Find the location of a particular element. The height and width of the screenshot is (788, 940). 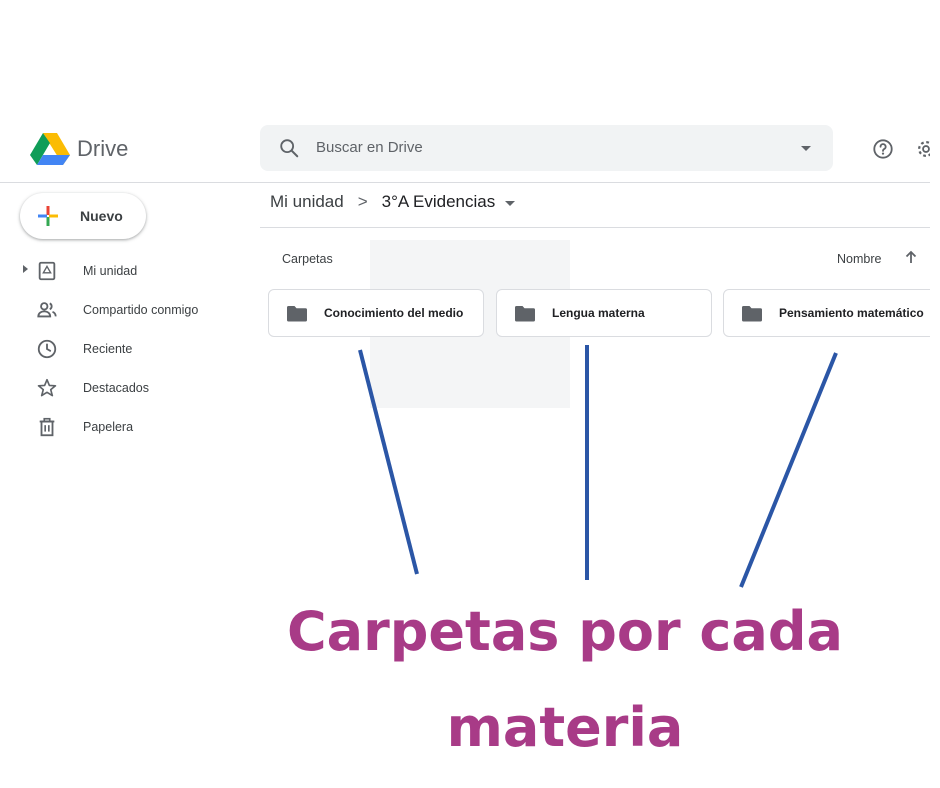

arrow-line-right is located at coordinates (788, 470).